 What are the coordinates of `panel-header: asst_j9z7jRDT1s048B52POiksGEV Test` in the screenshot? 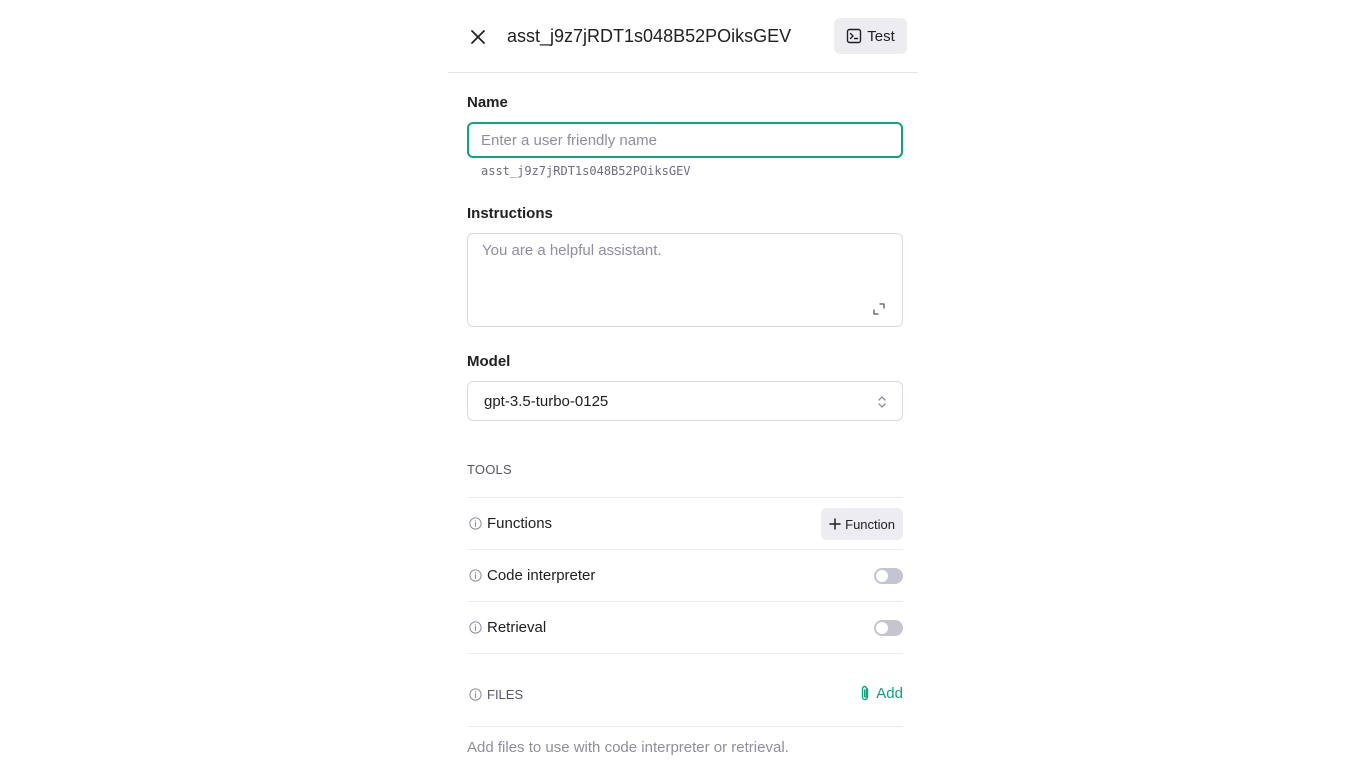 It's located at (683, 36).